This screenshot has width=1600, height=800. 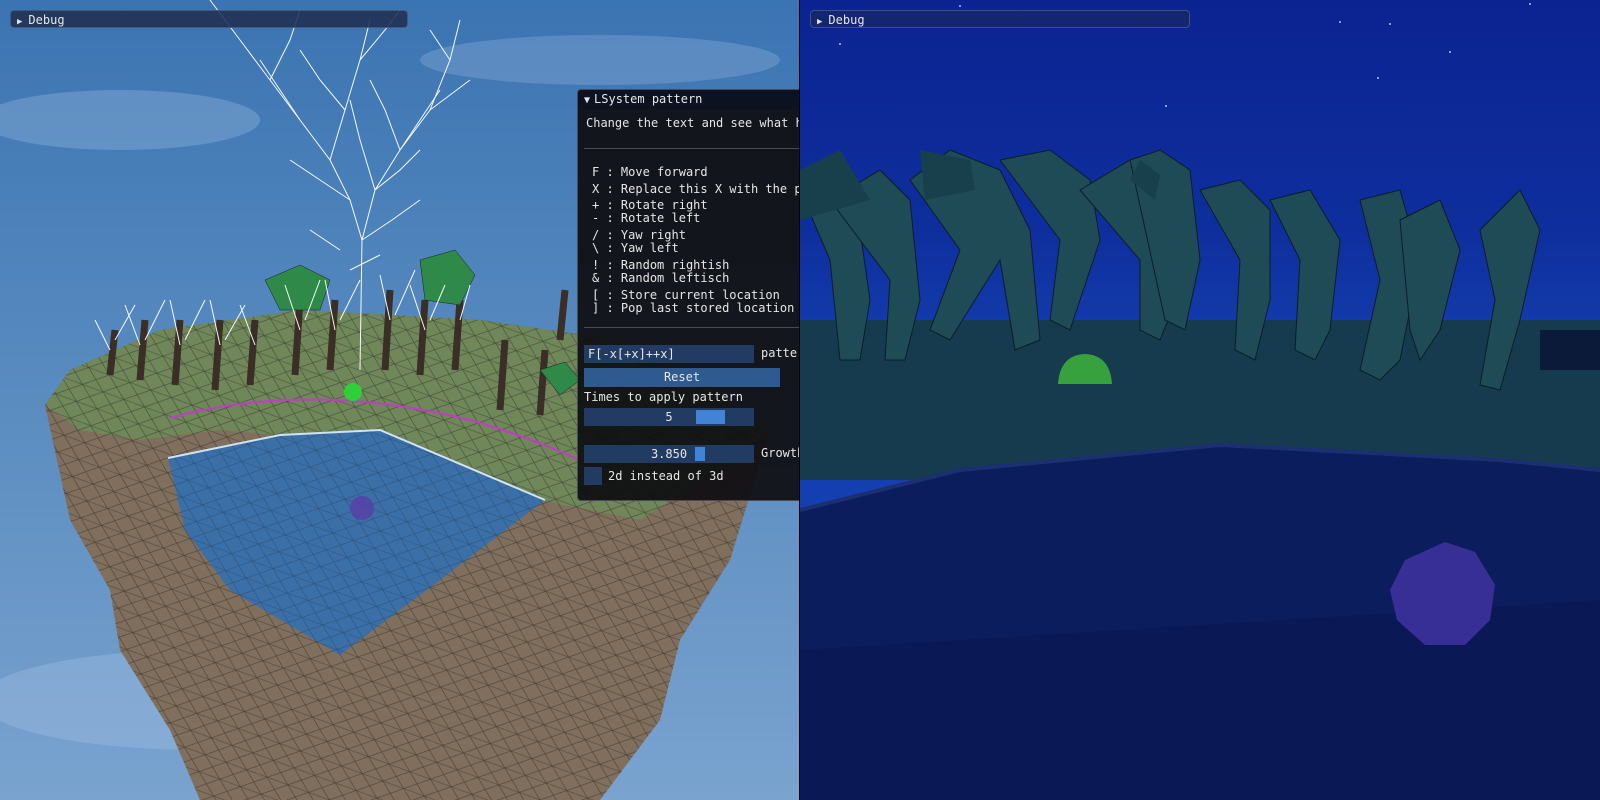 What do you see at coordinates (695, 189) in the screenshot?
I see `legend-item: X : Replace this X with the pa` at bounding box center [695, 189].